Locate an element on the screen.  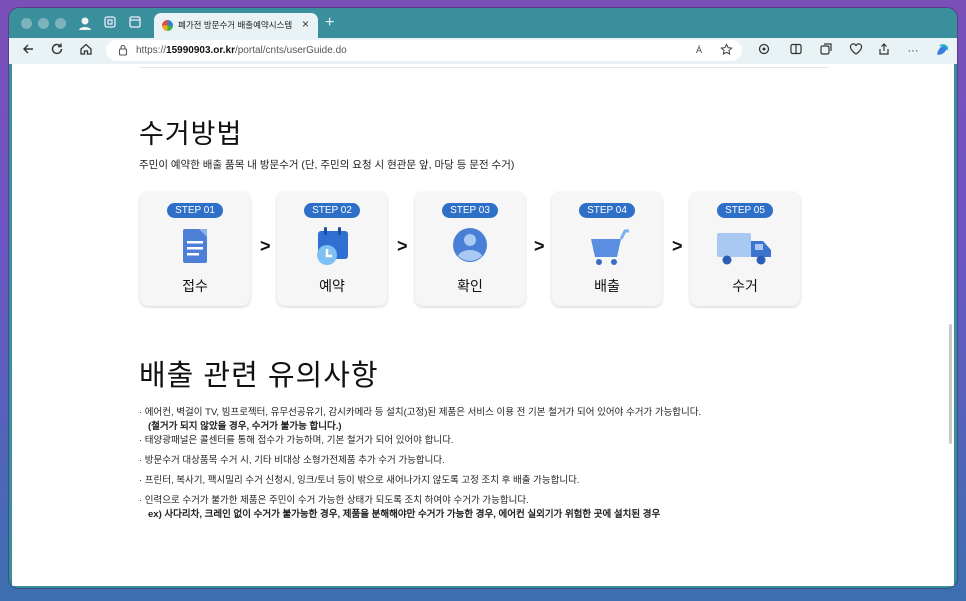
tab-bar: 폐가전 방문수거 배출예약시스템 × + is located at coordinates (483, 23).